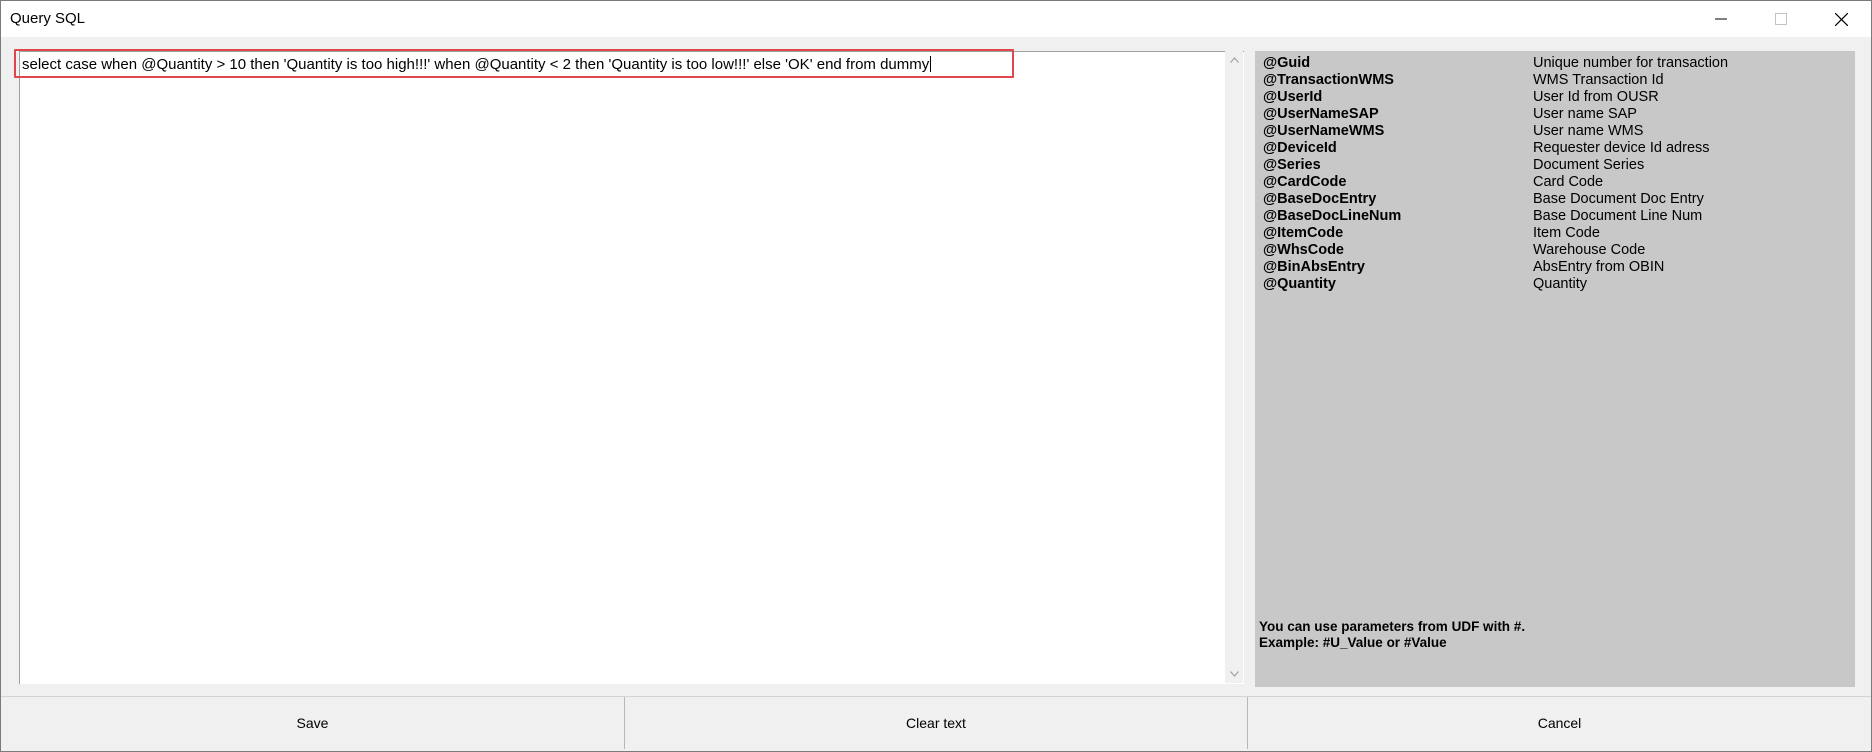 This screenshot has width=1872, height=752. Describe the element at coordinates (1303, 233) in the screenshot. I see `parameter-name: @ItemCode` at that location.